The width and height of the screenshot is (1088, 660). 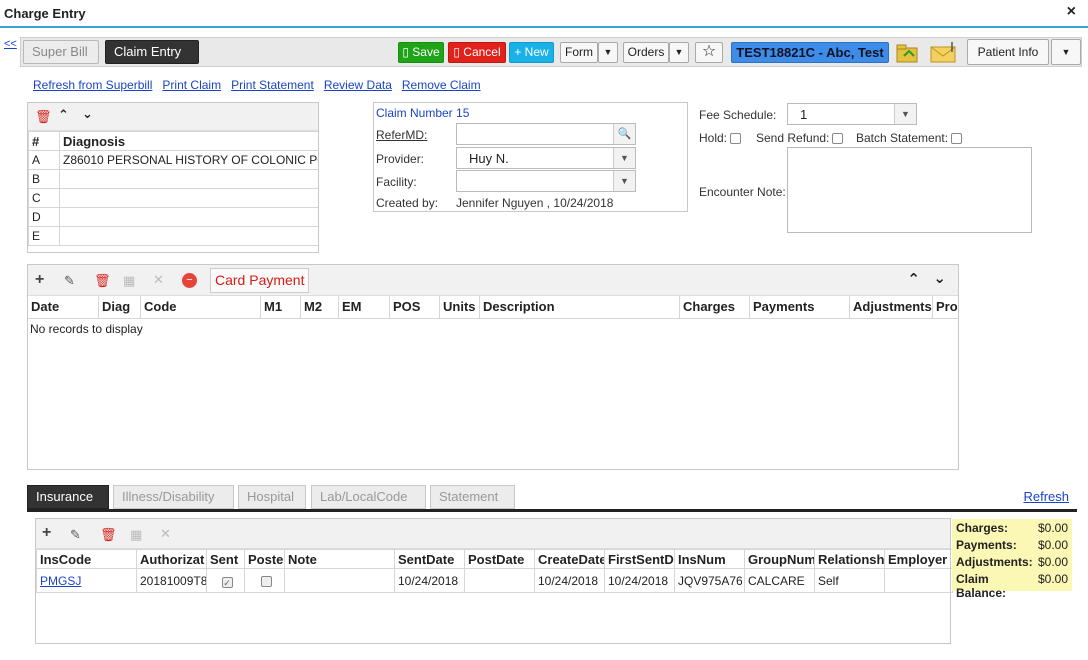 I want to click on tab-statement: Statement, so click(x=472, y=497).